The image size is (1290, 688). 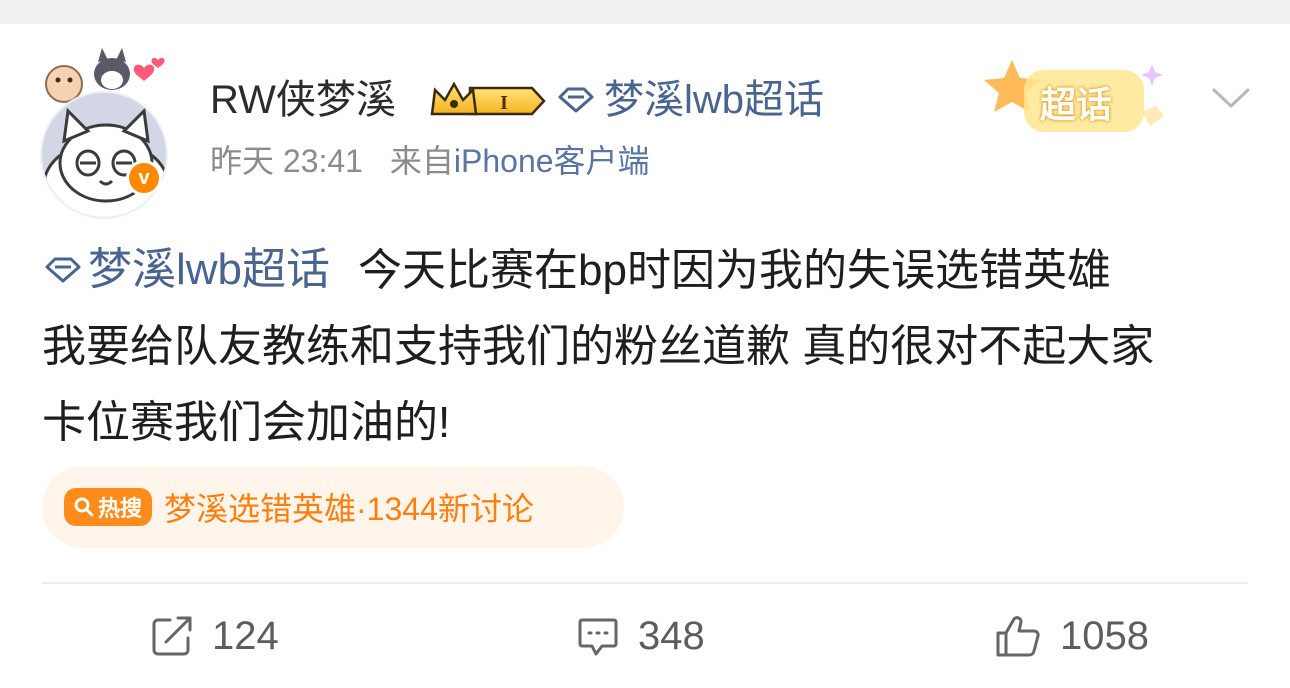 I want to click on hot-search-pill: 热搜 梦溪选错英雄·1344新讨论, so click(x=333, y=507).